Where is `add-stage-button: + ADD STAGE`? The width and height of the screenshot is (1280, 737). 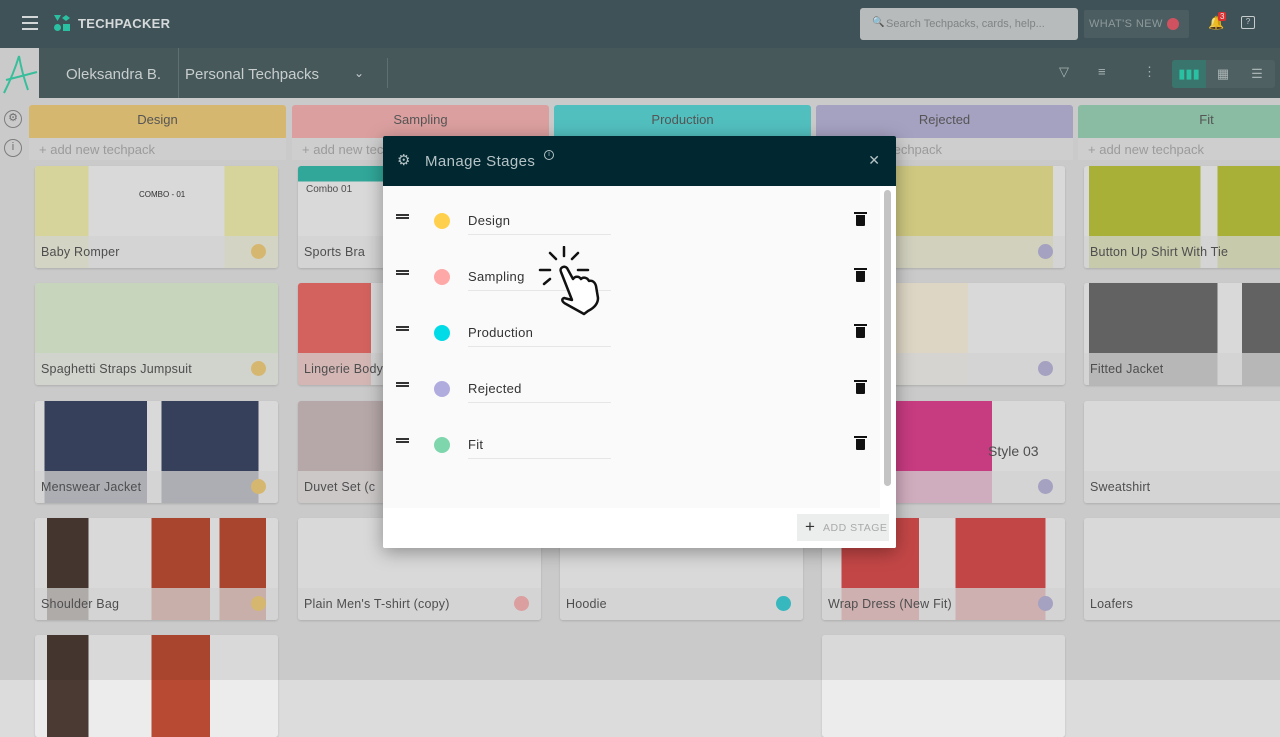
add-stage-button: + ADD STAGE is located at coordinates (843, 527).